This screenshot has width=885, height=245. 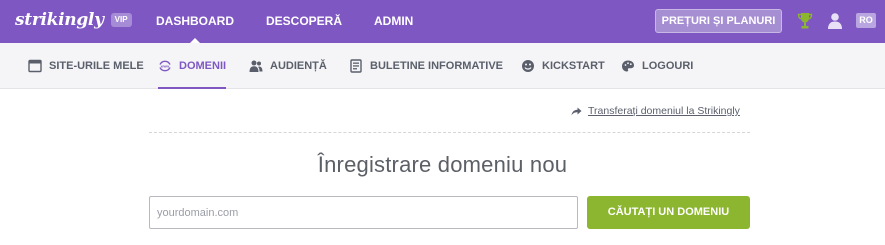 What do you see at coordinates (573, 66) in the screenshot?
I see `subnav-label: KICKSTART` at bounding box center [573, 66].